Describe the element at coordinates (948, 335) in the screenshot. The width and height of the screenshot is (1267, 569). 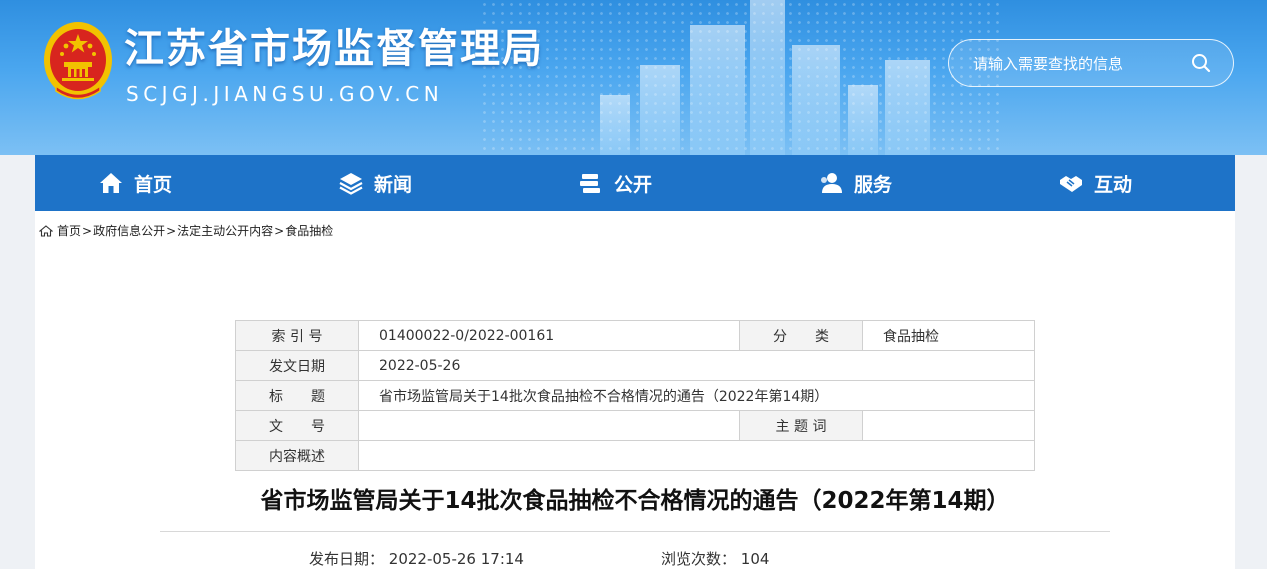
I see `category-value: 食品抽检` at that location.